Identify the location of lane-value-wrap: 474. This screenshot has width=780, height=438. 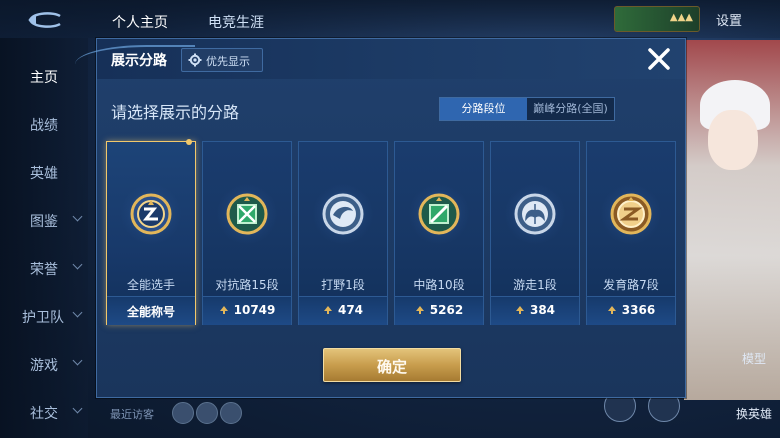
(343, 310).